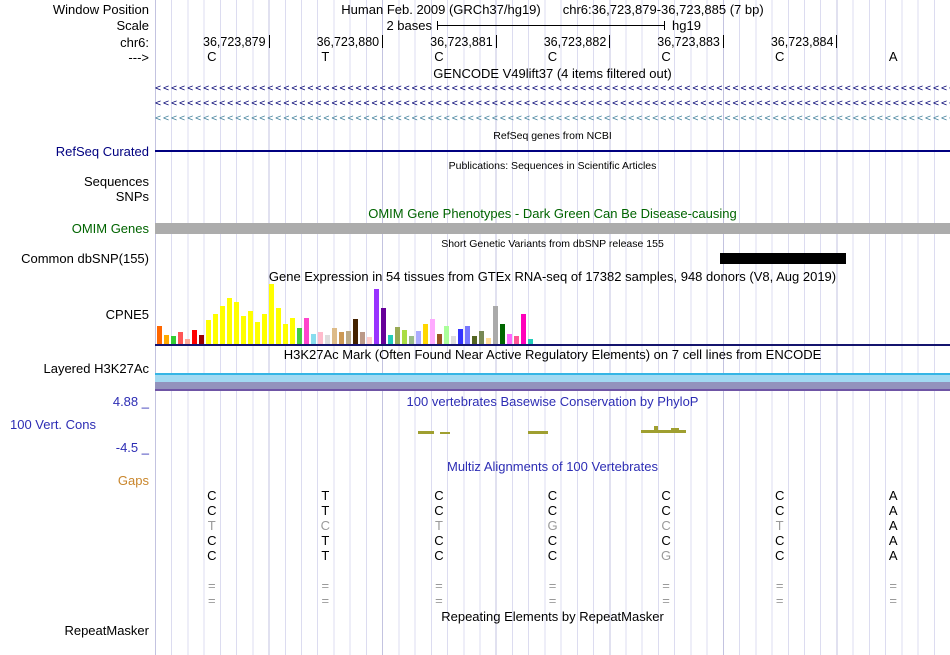 Image resolution: width=950 pixels, height=655 pixels. What do you see at coordinates (552, 466) in the screenshot?
I see `multiz-title: Multiz Alignments of 100 Vertebrates` at bounding box center [552, 466].